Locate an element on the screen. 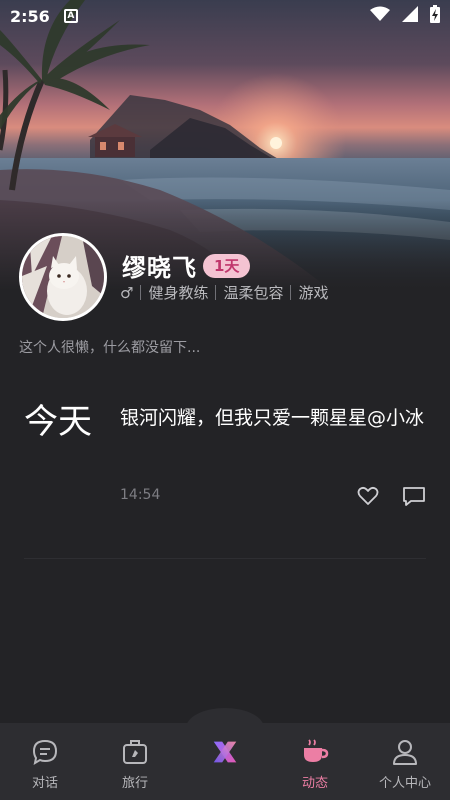 The height and width of the screenshot is (800, 450). person-icon is located at coordinates (405, 752).